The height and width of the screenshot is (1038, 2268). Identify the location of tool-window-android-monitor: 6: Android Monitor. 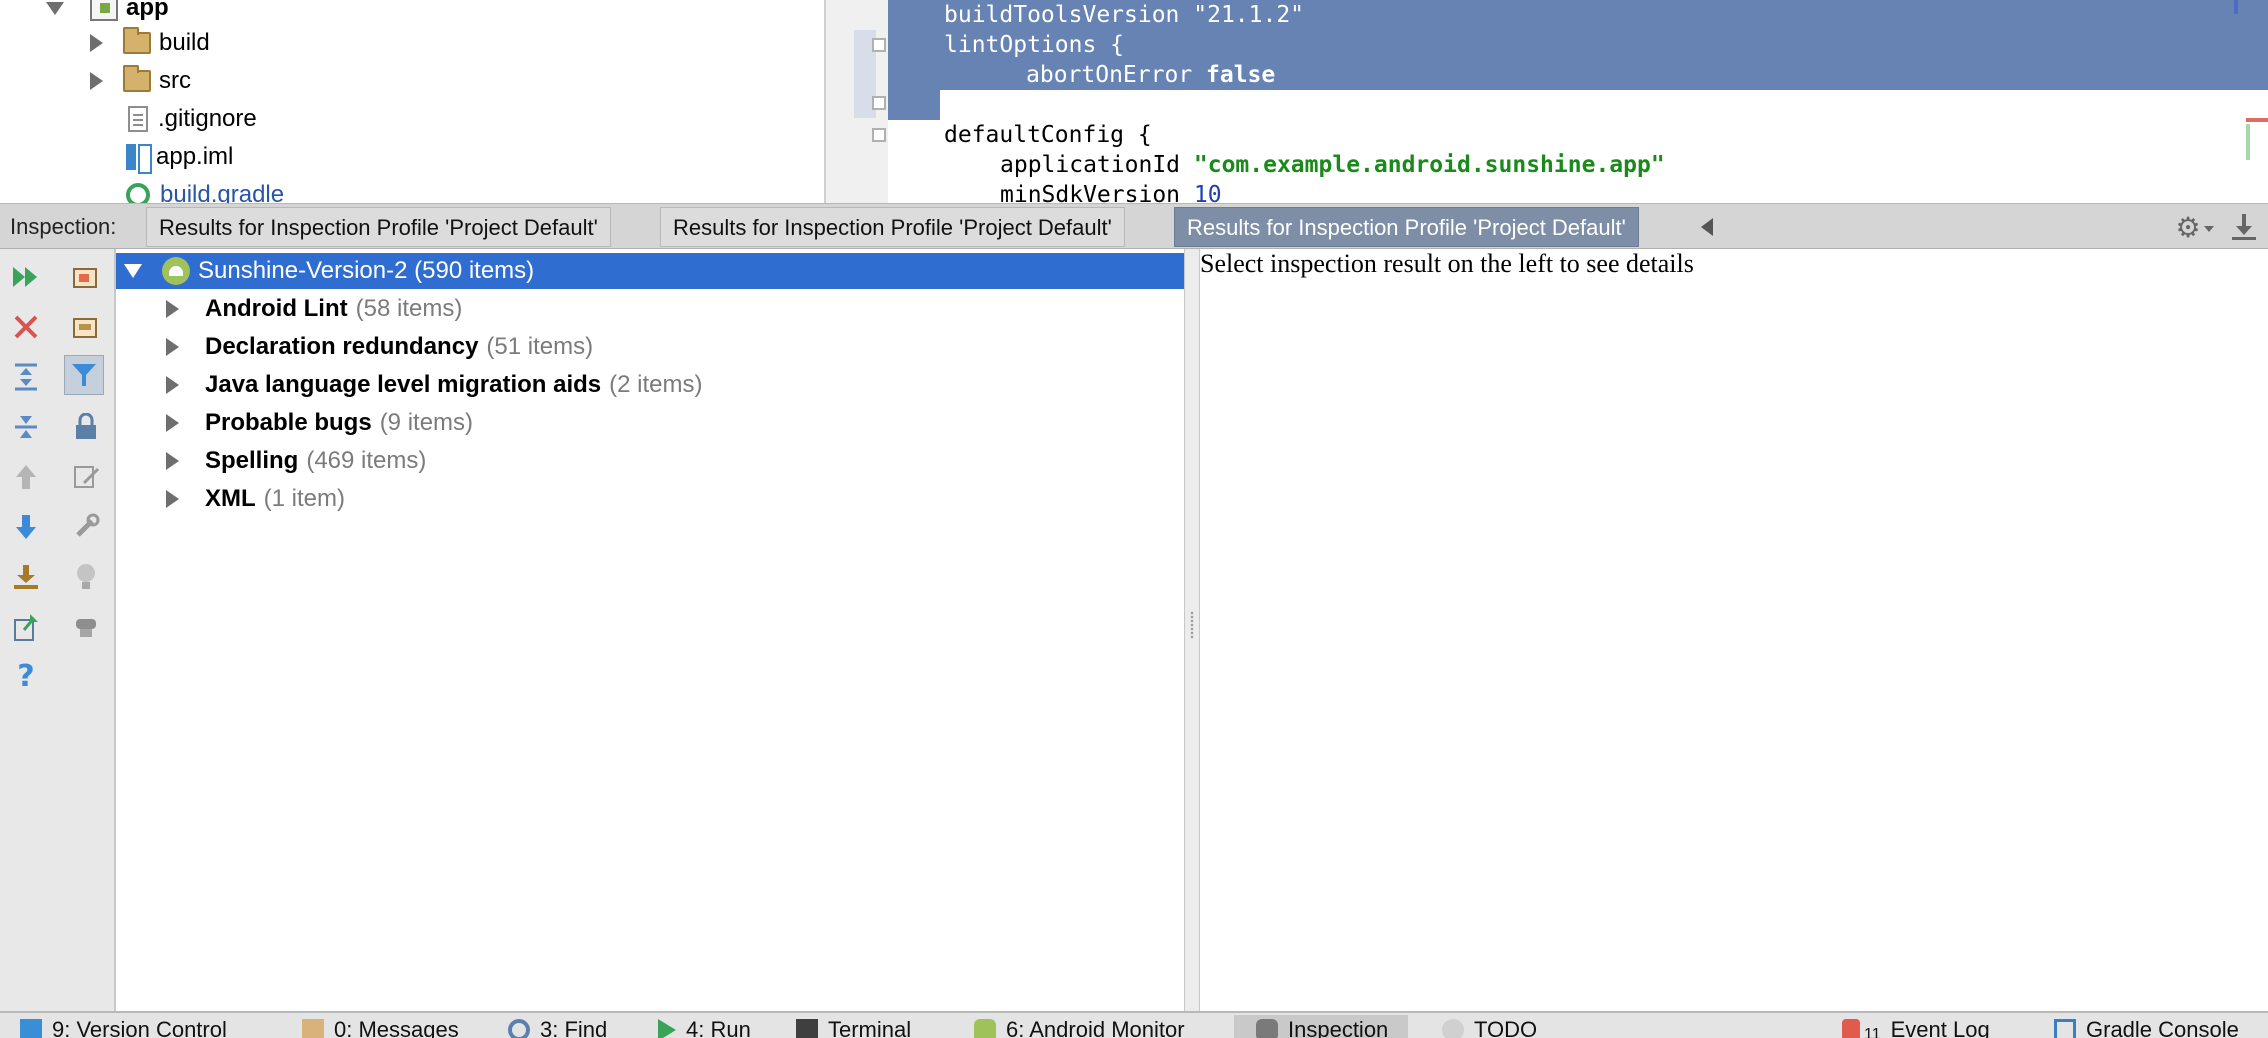
(1079, 1026).